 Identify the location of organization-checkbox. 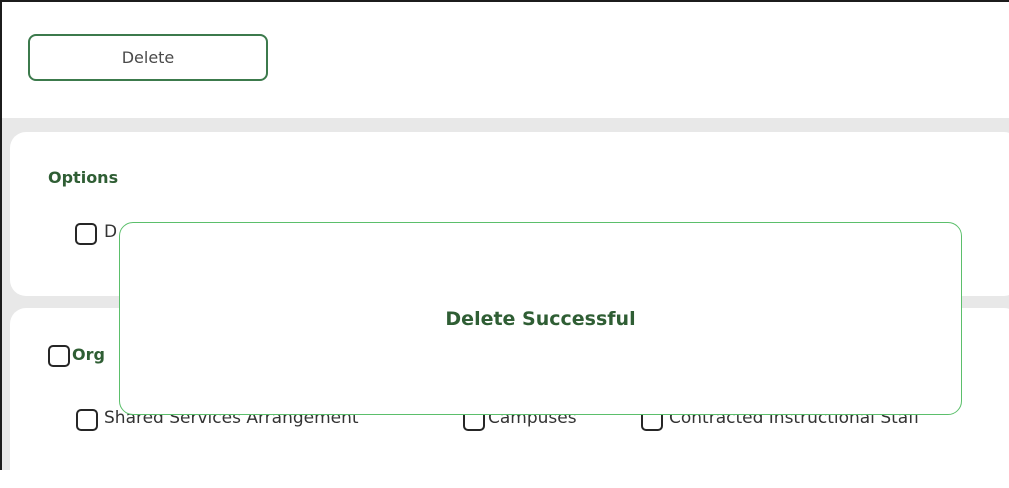
(59, 356).